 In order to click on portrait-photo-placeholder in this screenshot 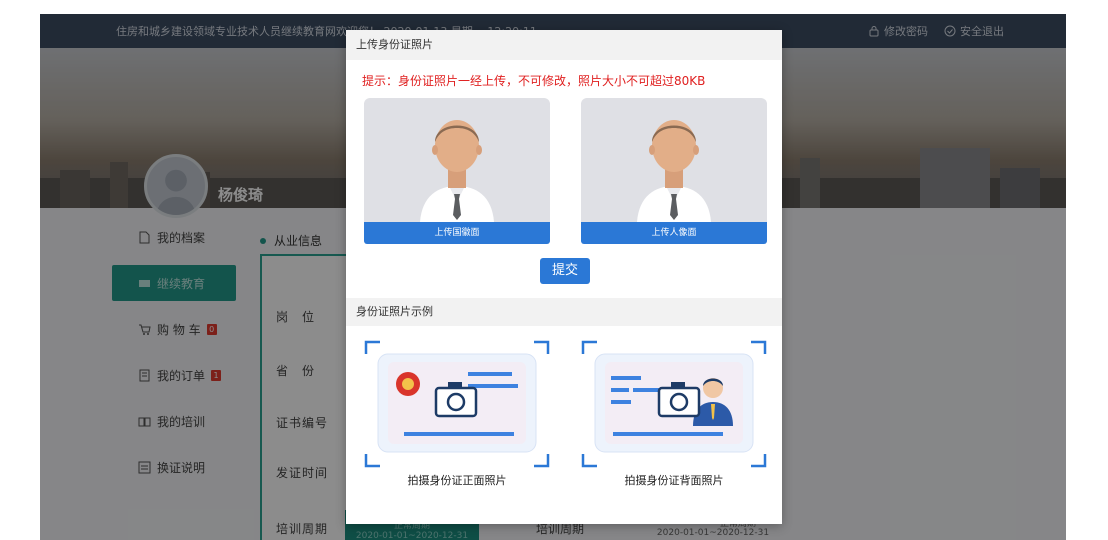, I will do `click(674, 160)`.